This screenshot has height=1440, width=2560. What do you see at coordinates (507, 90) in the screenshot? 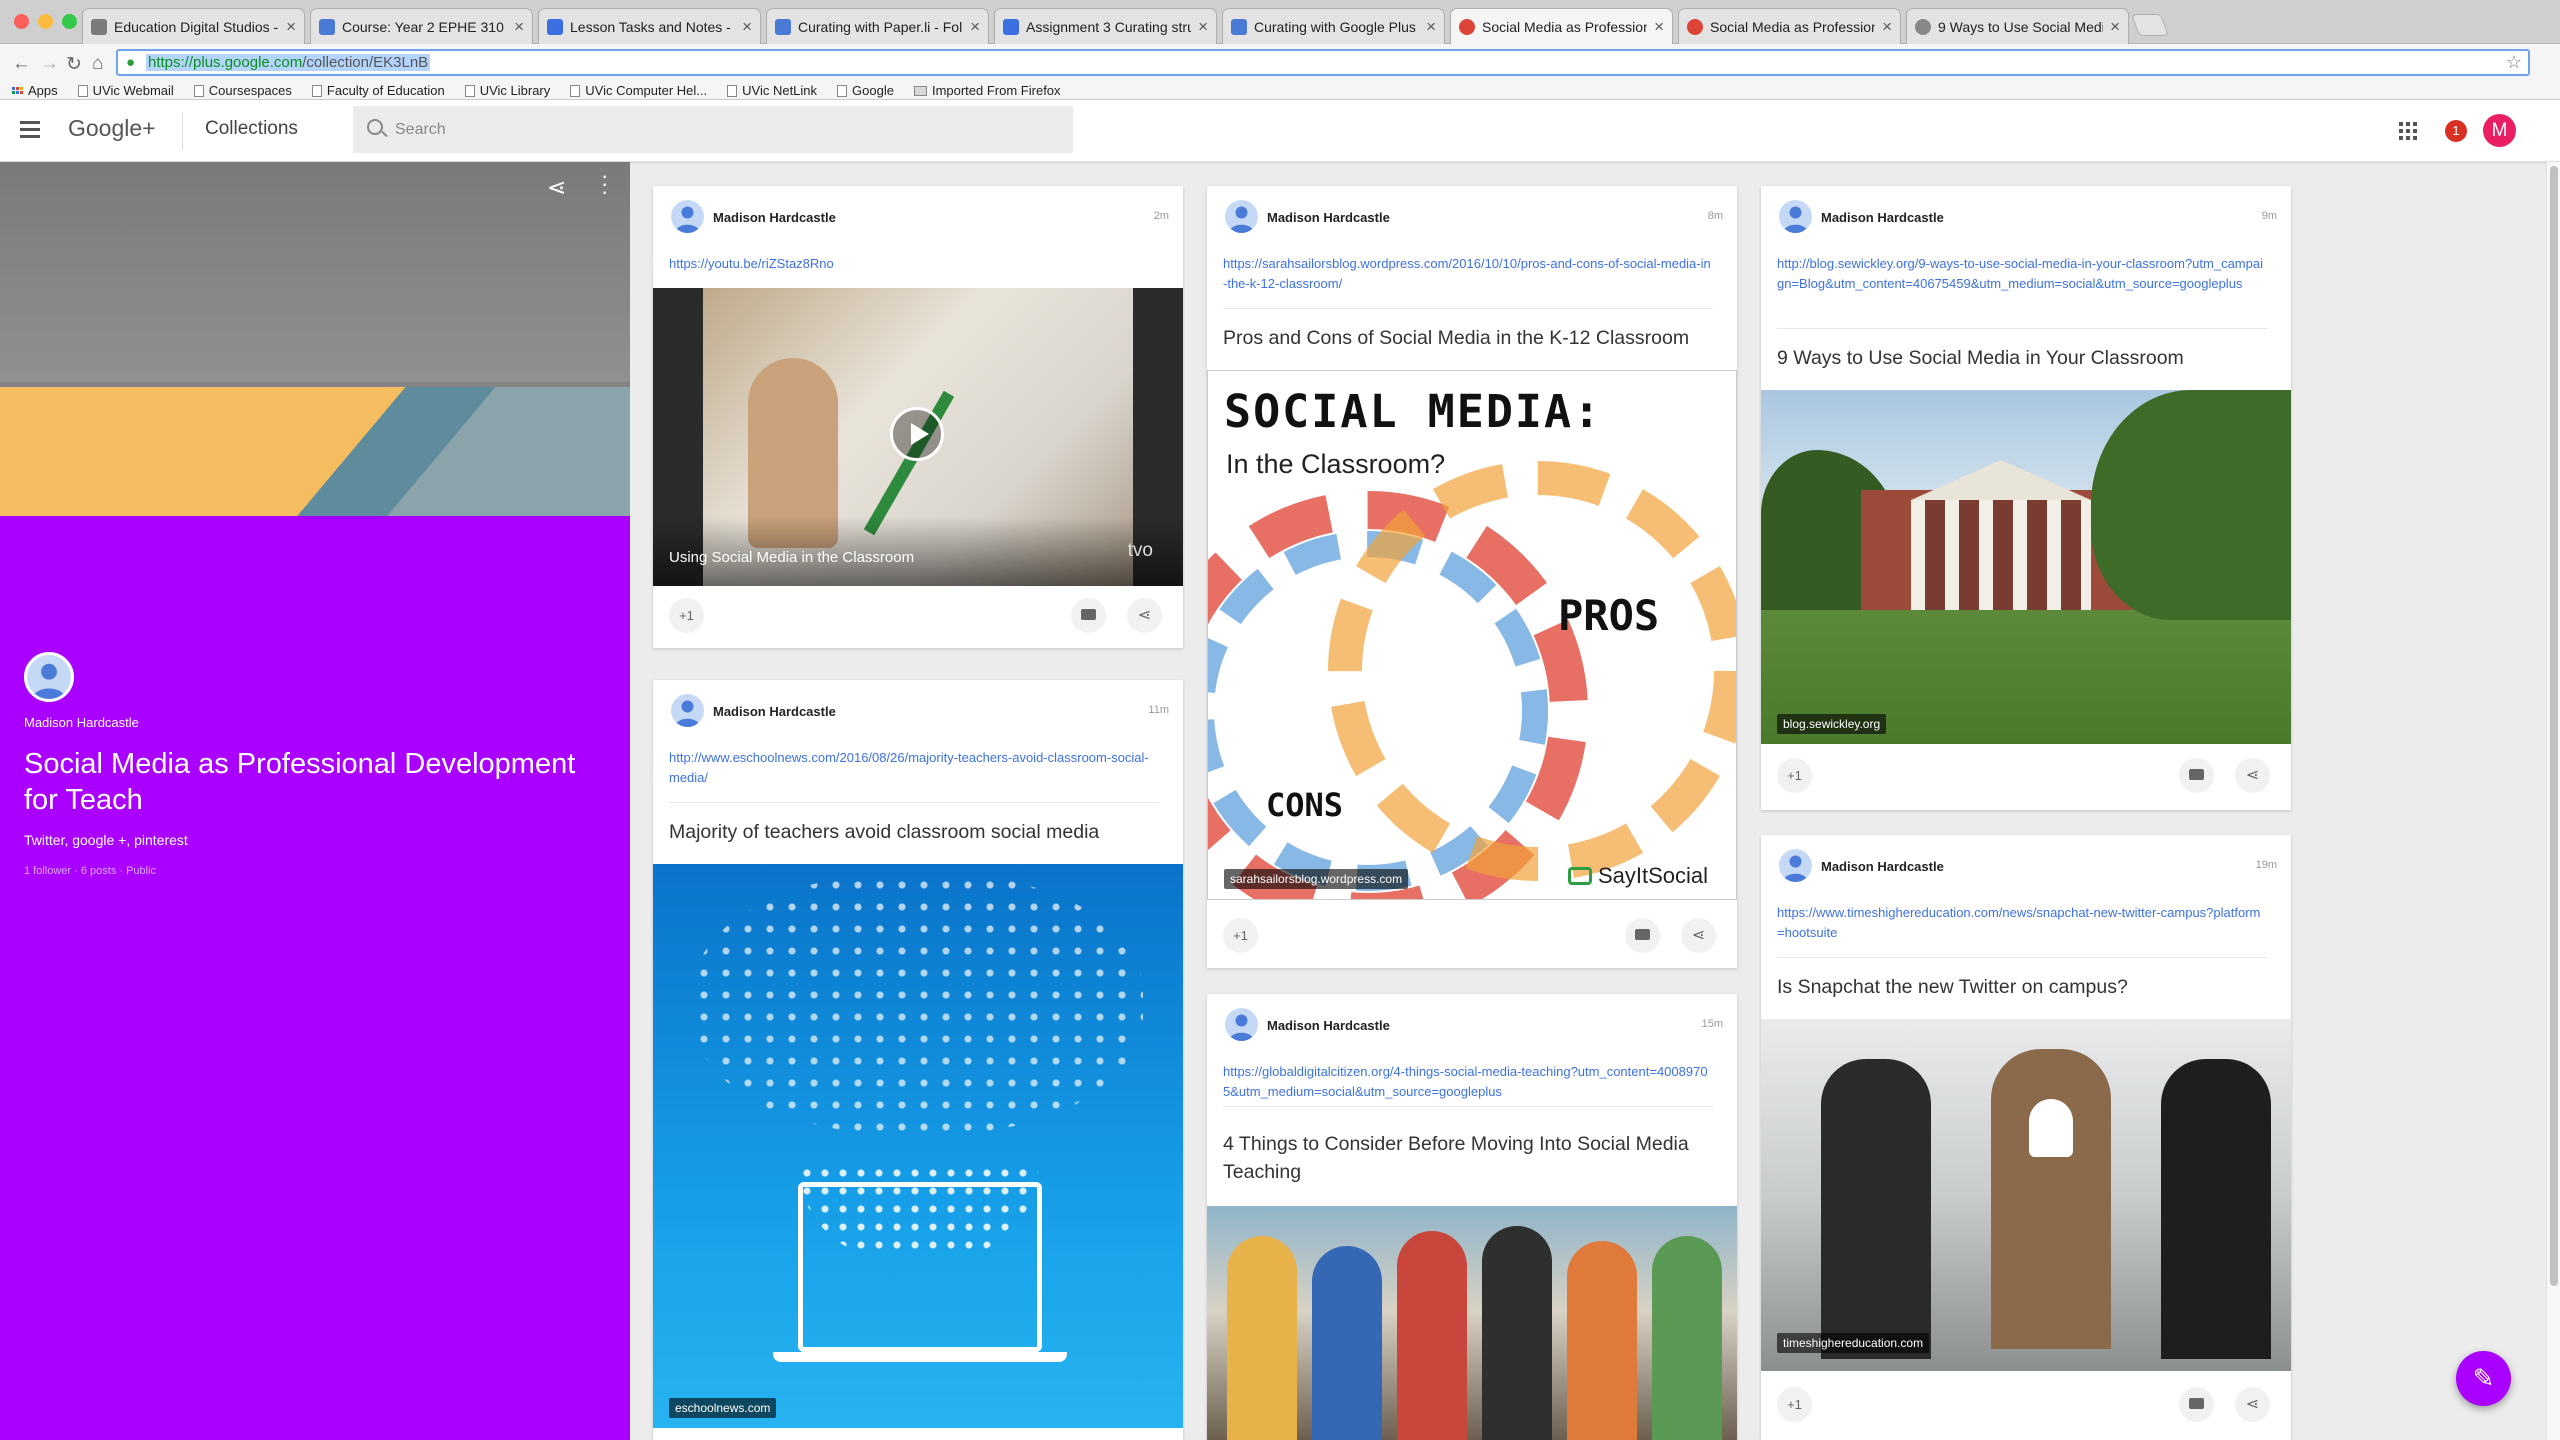
I see `bookmark-item: UVic Library` at bounding box center [507, 90].